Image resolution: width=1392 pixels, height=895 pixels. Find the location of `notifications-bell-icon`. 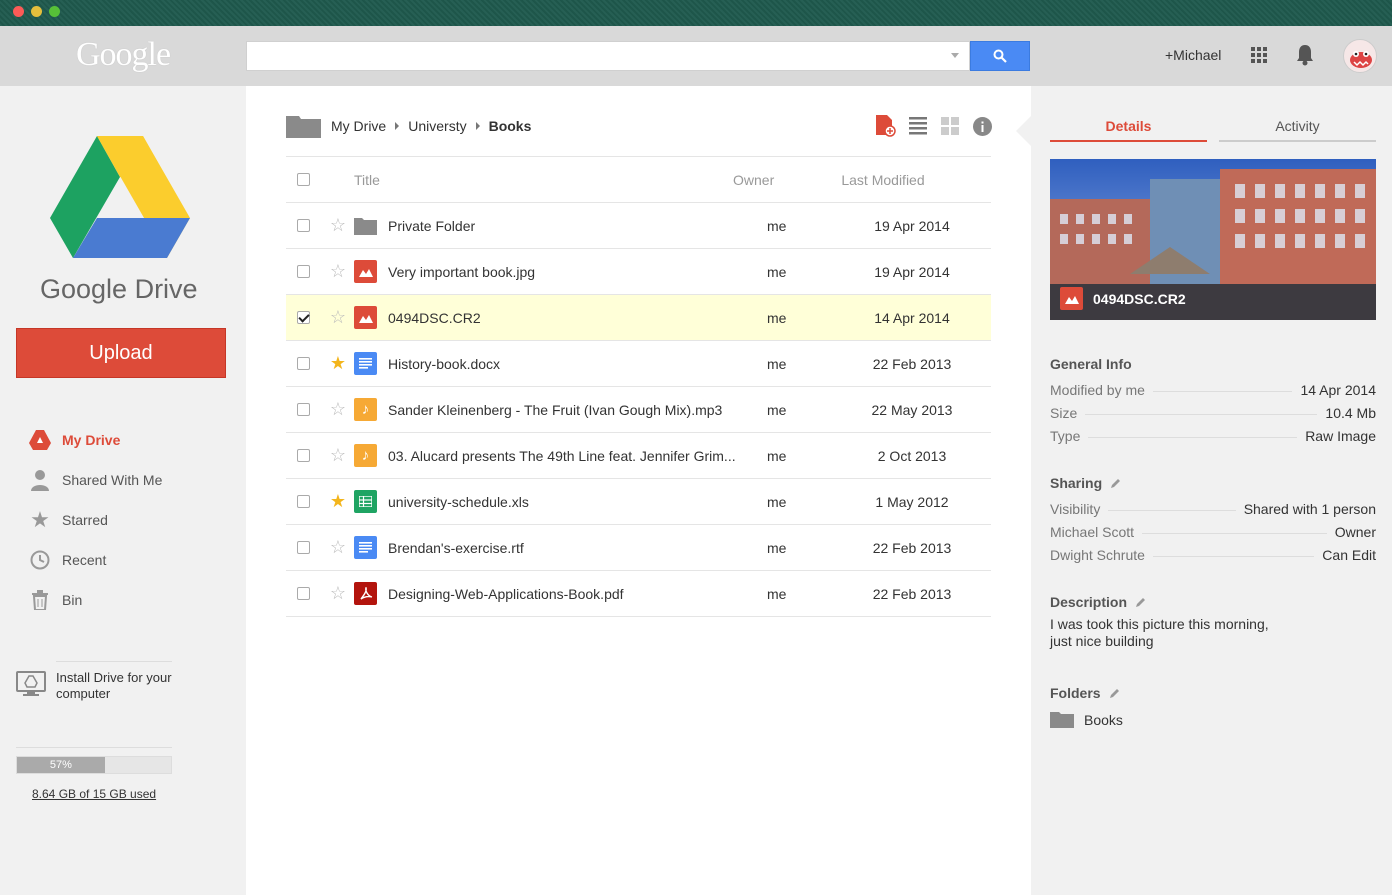

notifications-bell-icon is located at coordinates (1305, 55).